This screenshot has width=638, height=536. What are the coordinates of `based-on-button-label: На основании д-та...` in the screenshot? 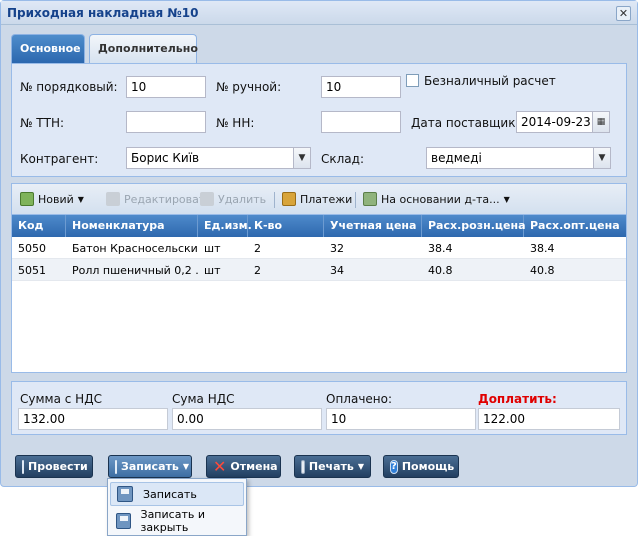 It's located at (440, 199).